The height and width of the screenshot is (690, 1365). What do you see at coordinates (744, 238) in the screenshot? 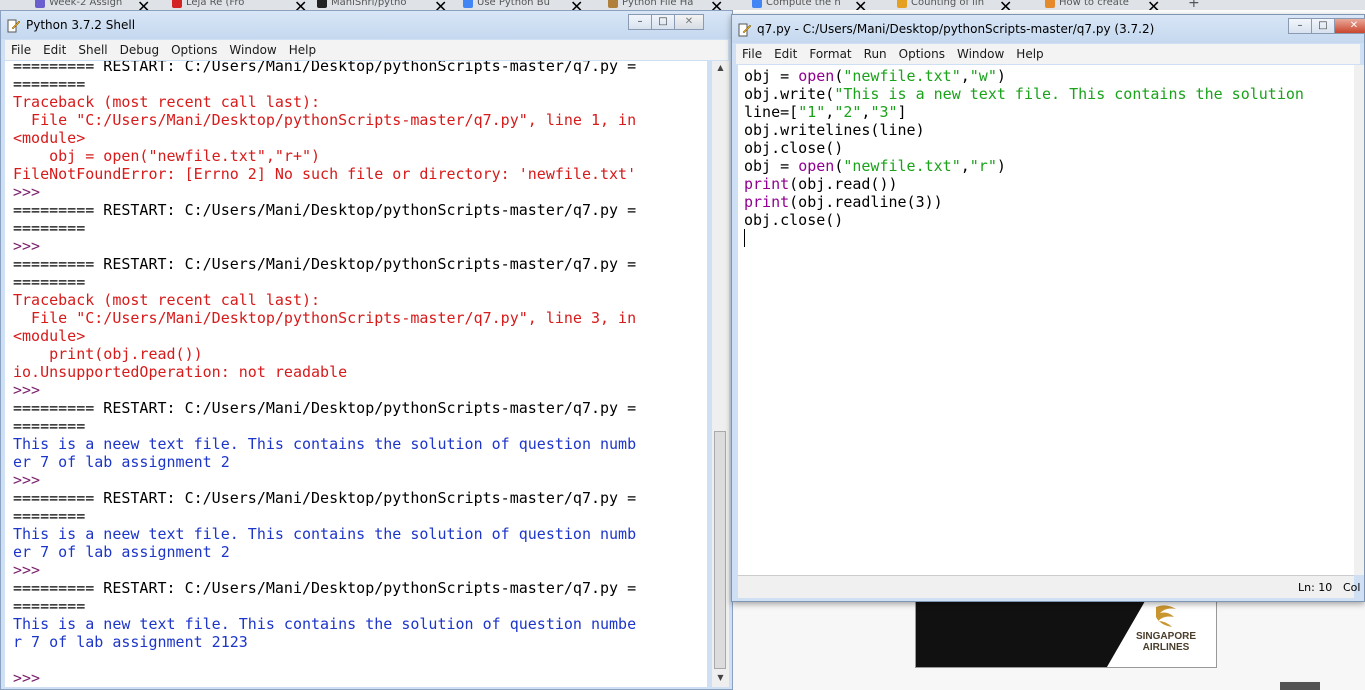
I see `text-caret` at bounding box center [744, 238].